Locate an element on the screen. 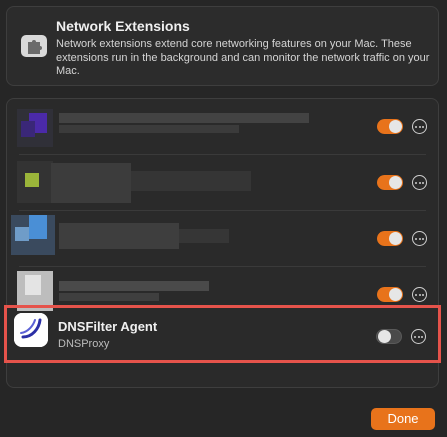 Image resolution: width=447 pixels, height=437 pixels. page-title: Network Extensions is located at coordinates (123, 26).